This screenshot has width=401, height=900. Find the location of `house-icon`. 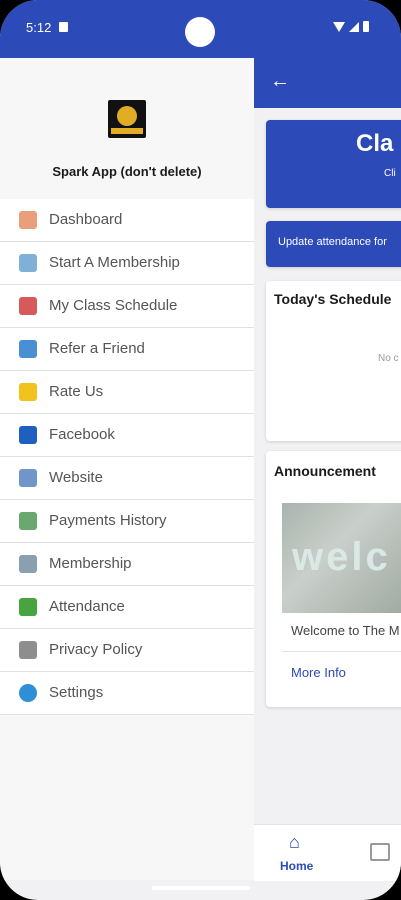

house-icon is located at coordinates (28, 220).